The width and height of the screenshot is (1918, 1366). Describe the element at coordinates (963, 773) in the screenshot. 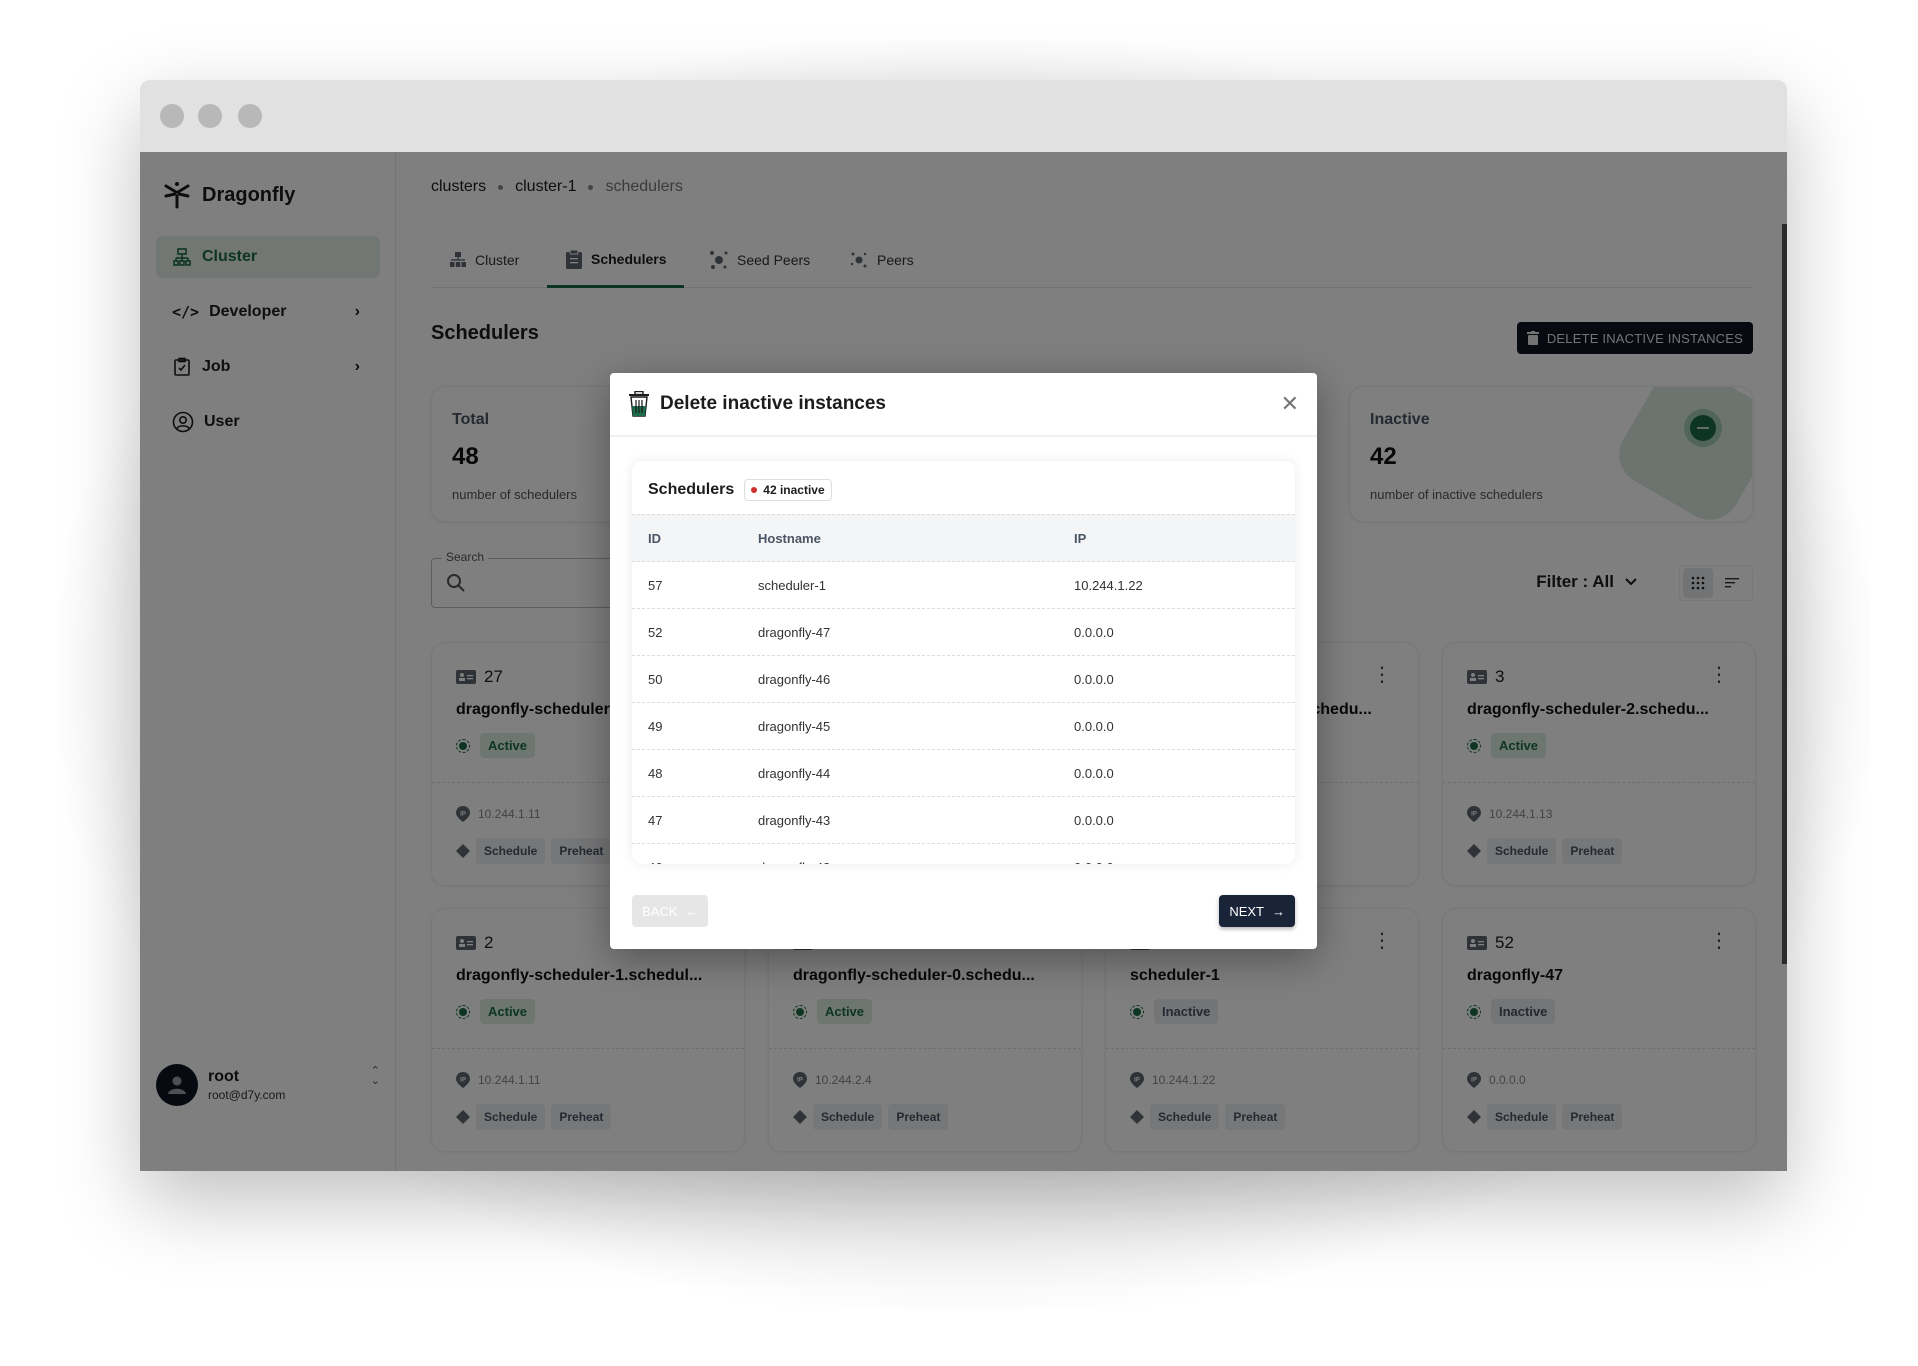

I see `table-row: 48 dragonfly-44 0.0.0.0` at that location.